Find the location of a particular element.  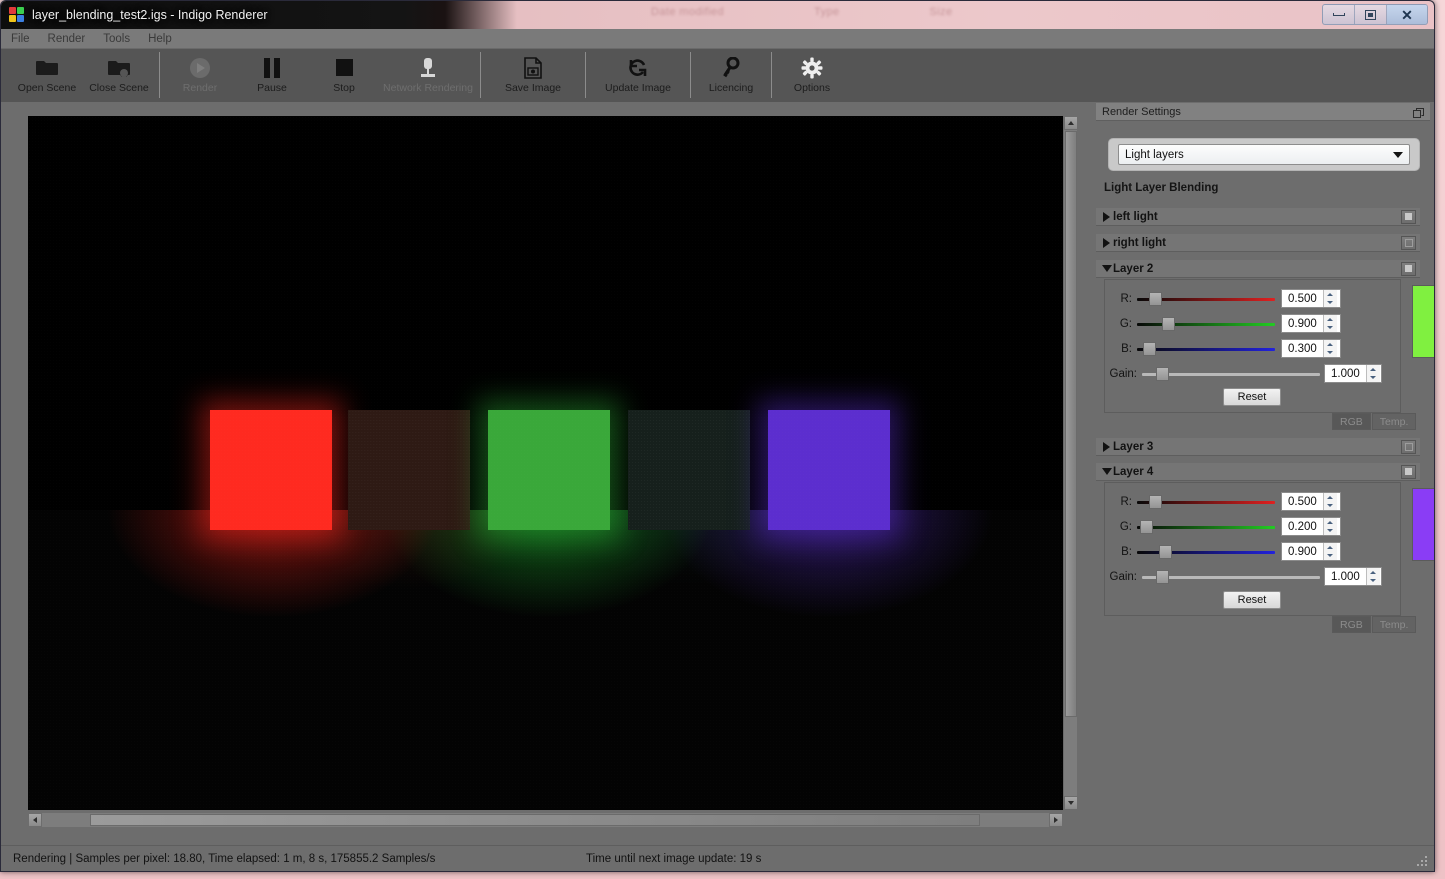

channel-value-g-layer-4: 0.200 is located at coordinates (1302, 527).